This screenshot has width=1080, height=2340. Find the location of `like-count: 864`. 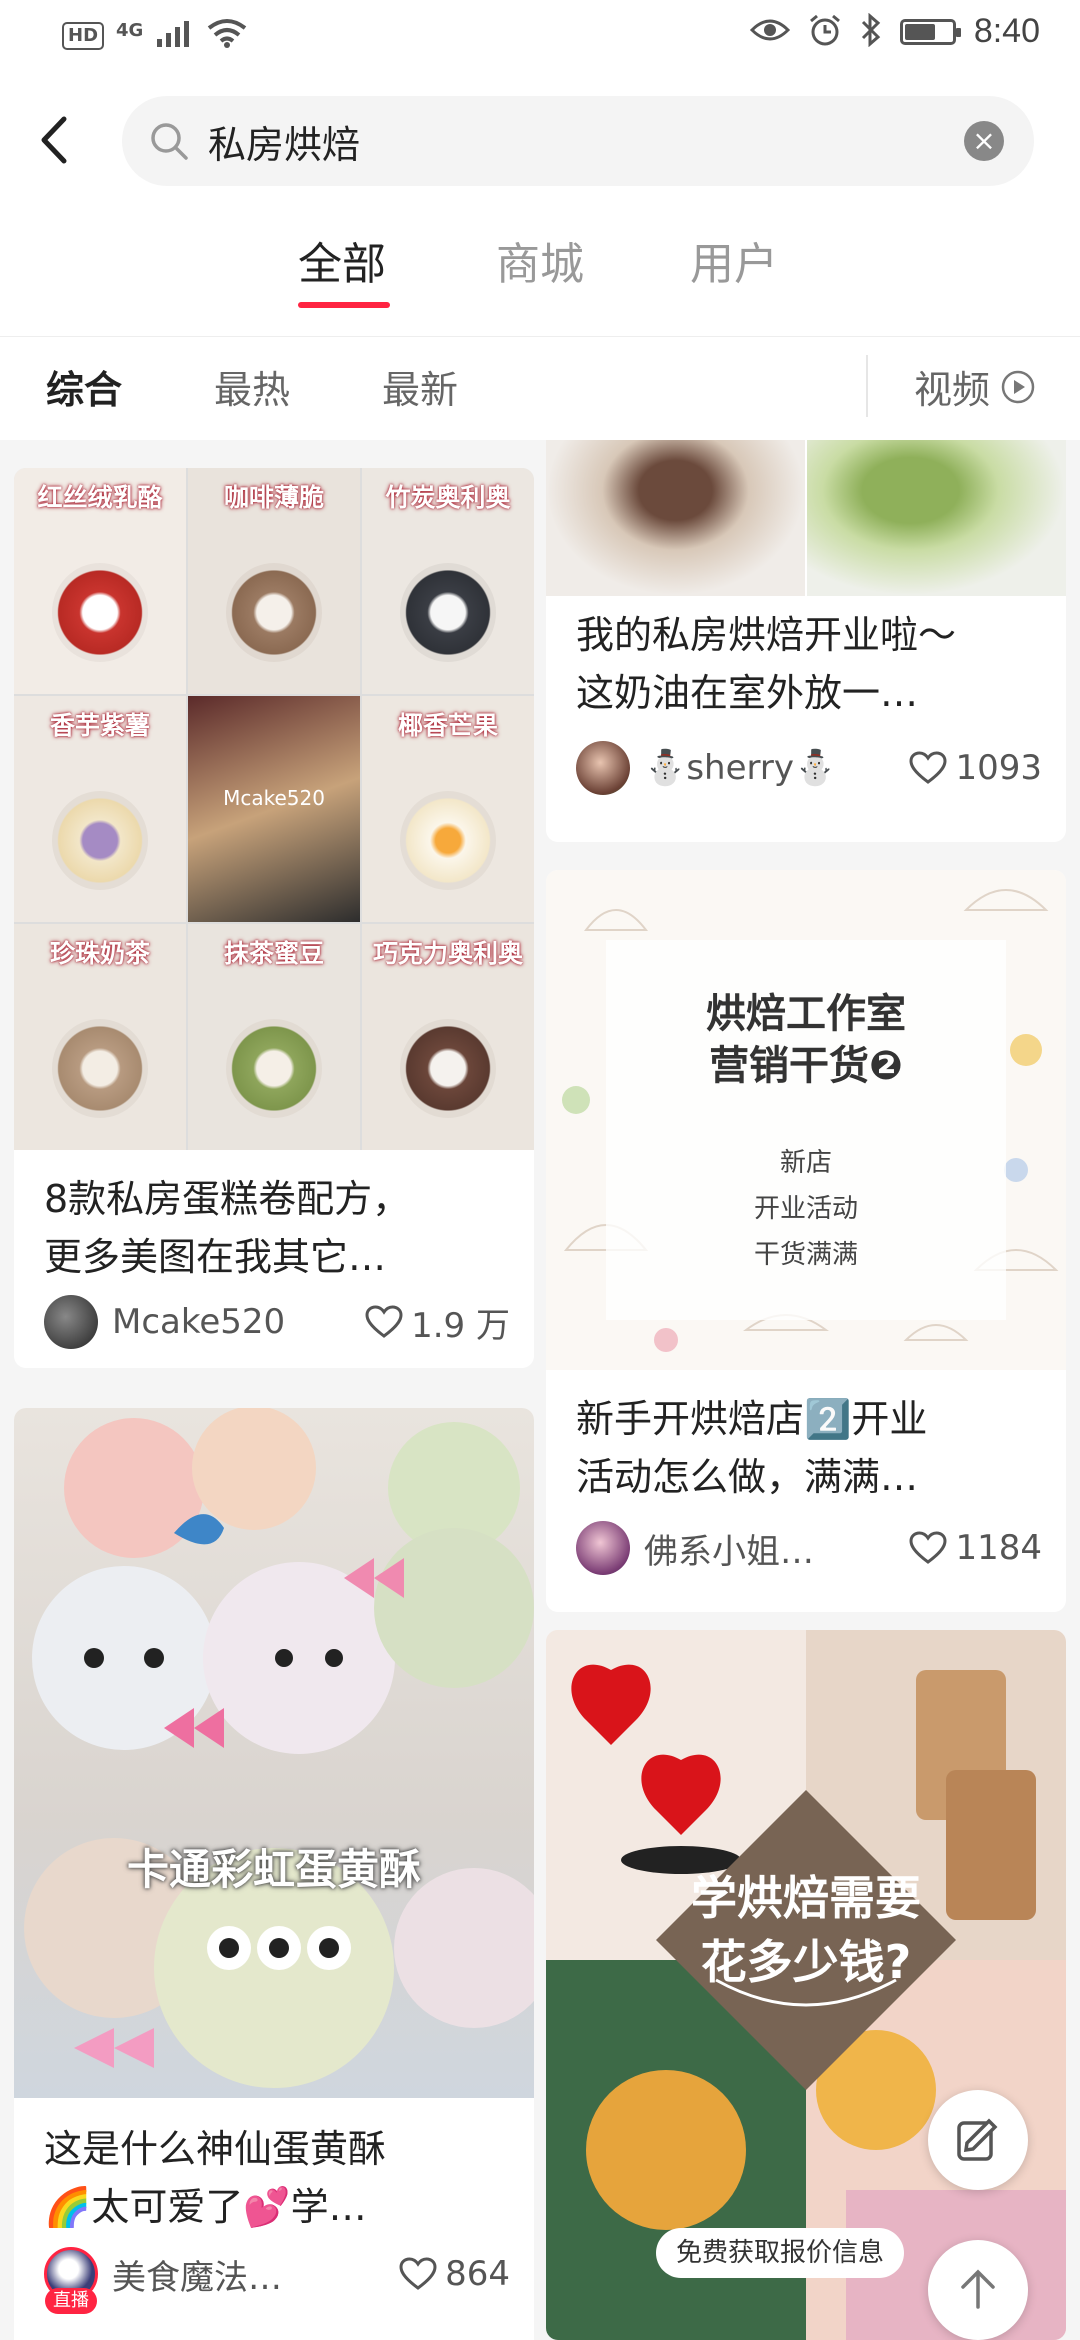

like-count: 864 is located at coordinates (477, 2274).